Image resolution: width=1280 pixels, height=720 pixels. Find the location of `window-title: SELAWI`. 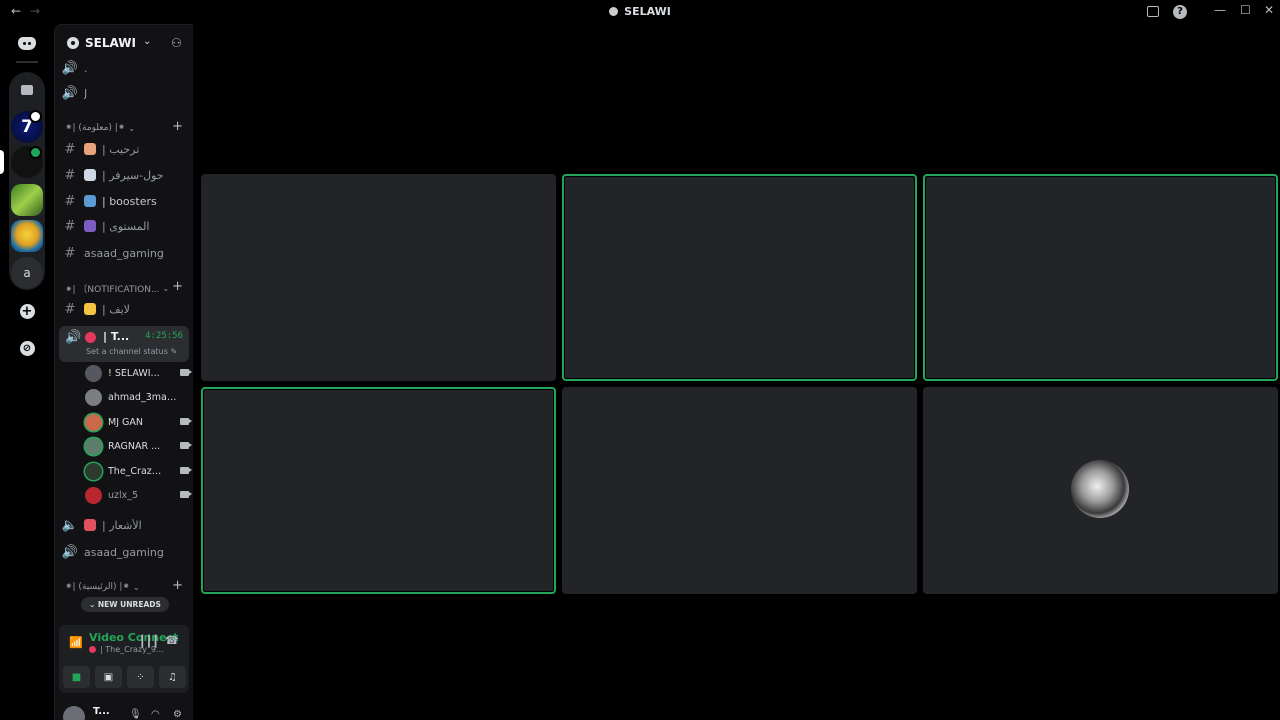

window-title: SELAWI is located at coordinates (640, 11).